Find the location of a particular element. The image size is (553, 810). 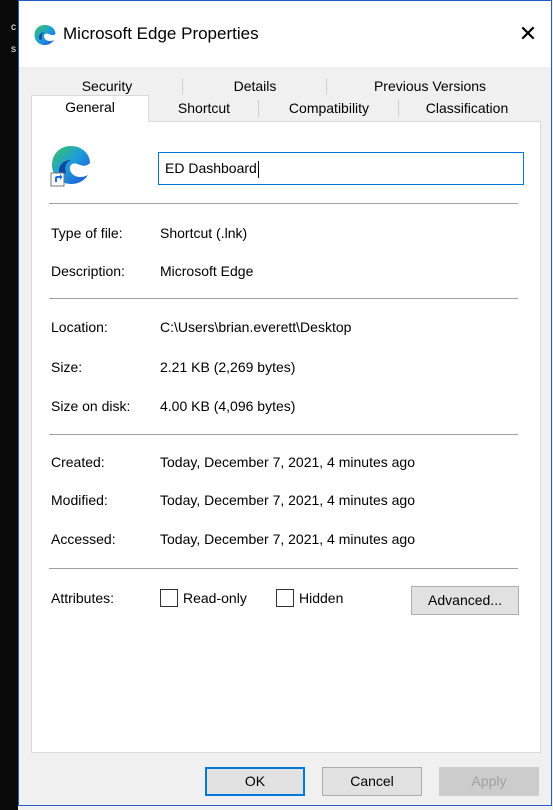

text-caret is located at coordinates (258, 169).